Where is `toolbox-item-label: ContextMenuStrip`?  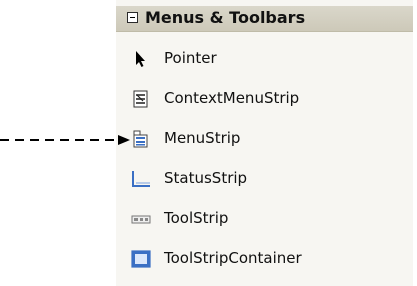 toolbox-item-label: ContextMenuStrip is located at coordinates (232, 98).